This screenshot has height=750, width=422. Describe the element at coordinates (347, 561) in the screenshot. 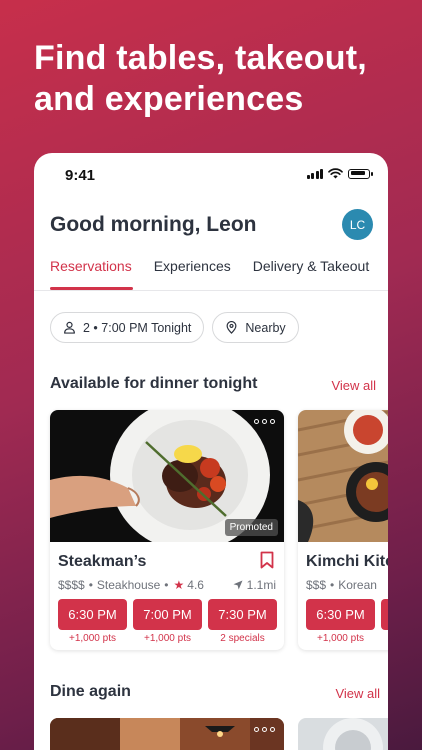

I see `restaurant-name: Kimchi Kitc` at that location.